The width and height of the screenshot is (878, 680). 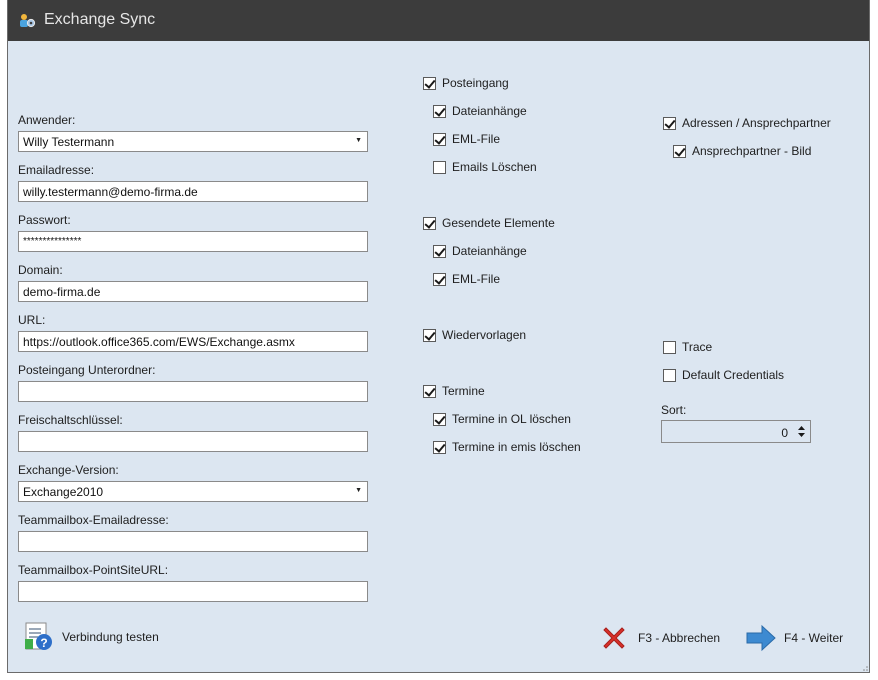 I want to click on inbox-delete-checkbox: Emails Löschen, so click(x=485, y=167).